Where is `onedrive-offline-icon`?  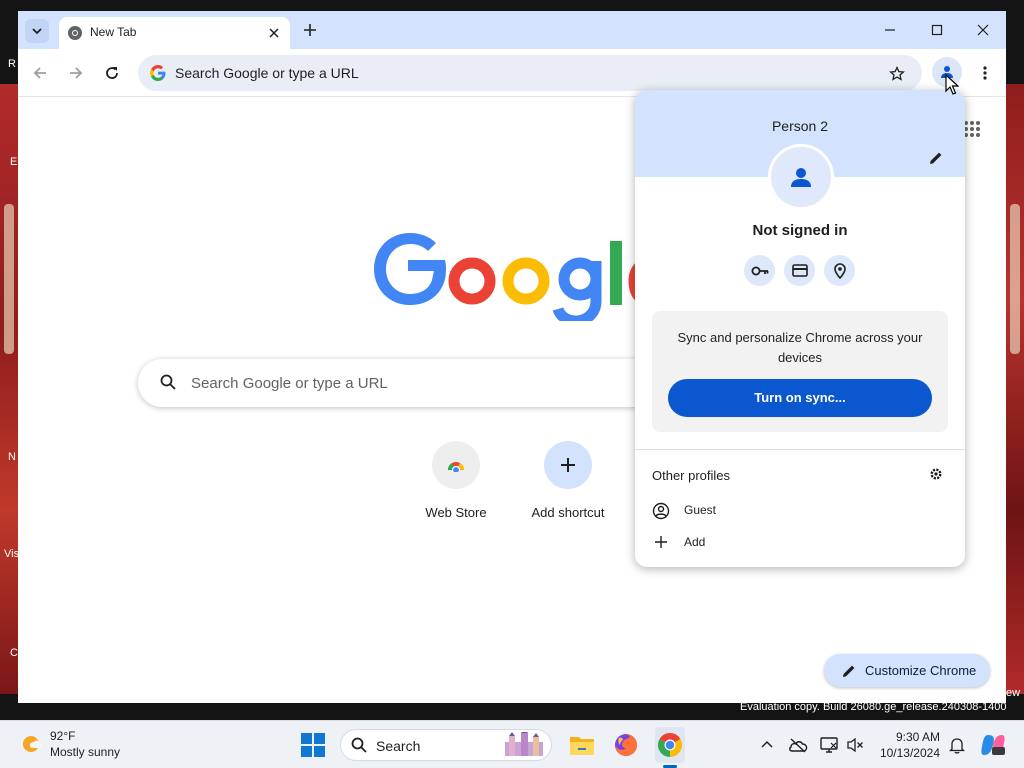
onedrive-offline-icon is located at coordinates (798, 745).